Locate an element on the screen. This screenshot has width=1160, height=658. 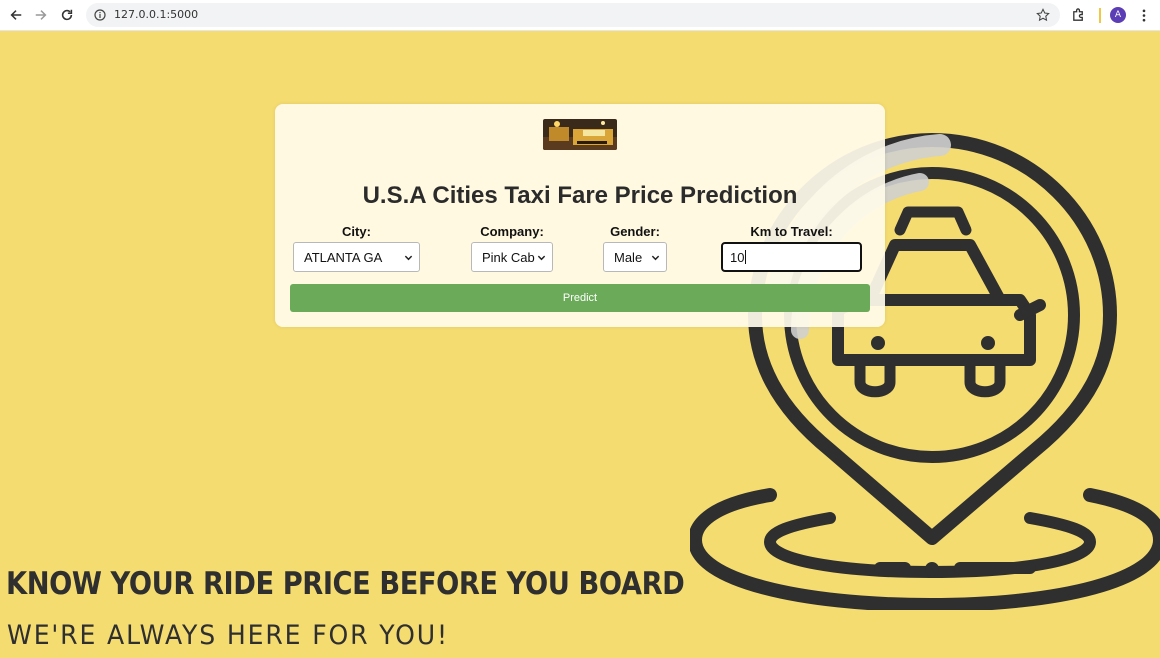
browser-toolbar: 127.0.0.1:5000 A is located at coordinates (580, 15).